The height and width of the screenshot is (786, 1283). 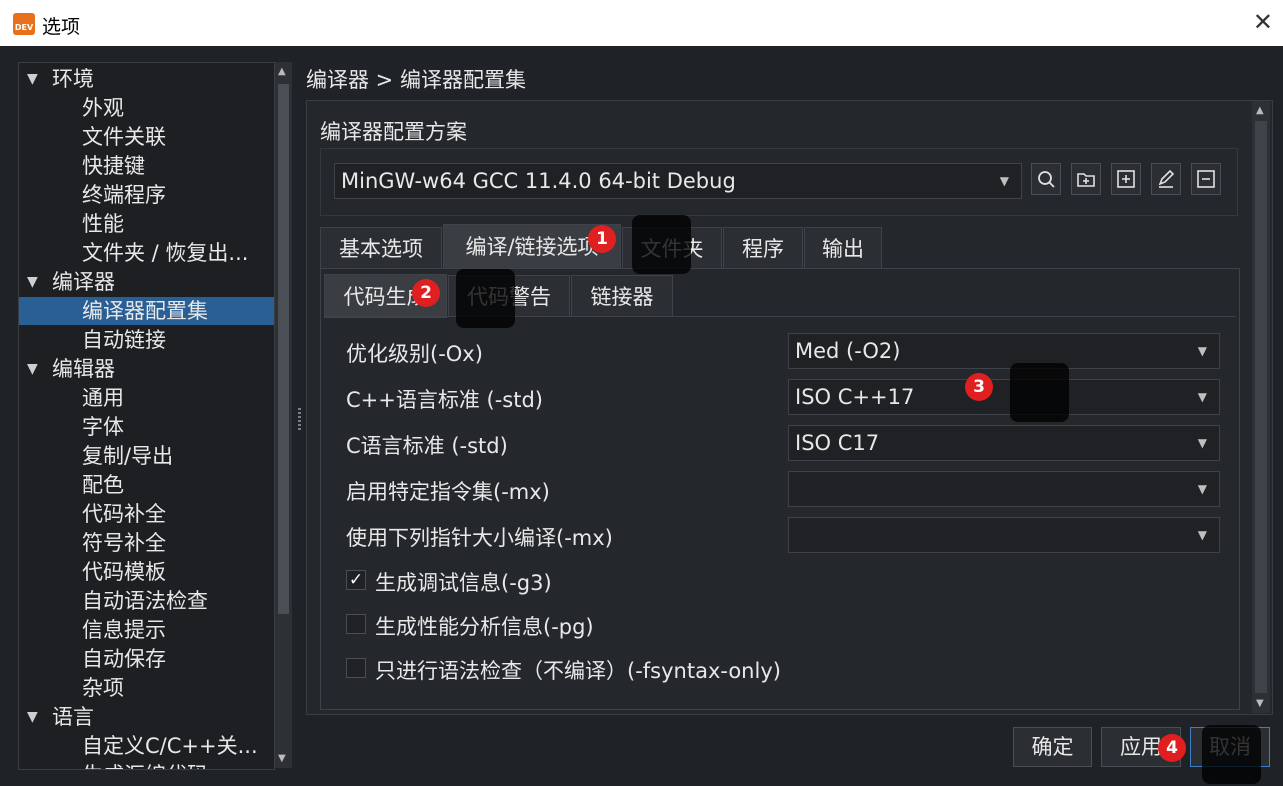 What do you see at coordinates (426, 293) in the screenshot?
I see `step-marker-2: 2` at bounding box center [426, 293].